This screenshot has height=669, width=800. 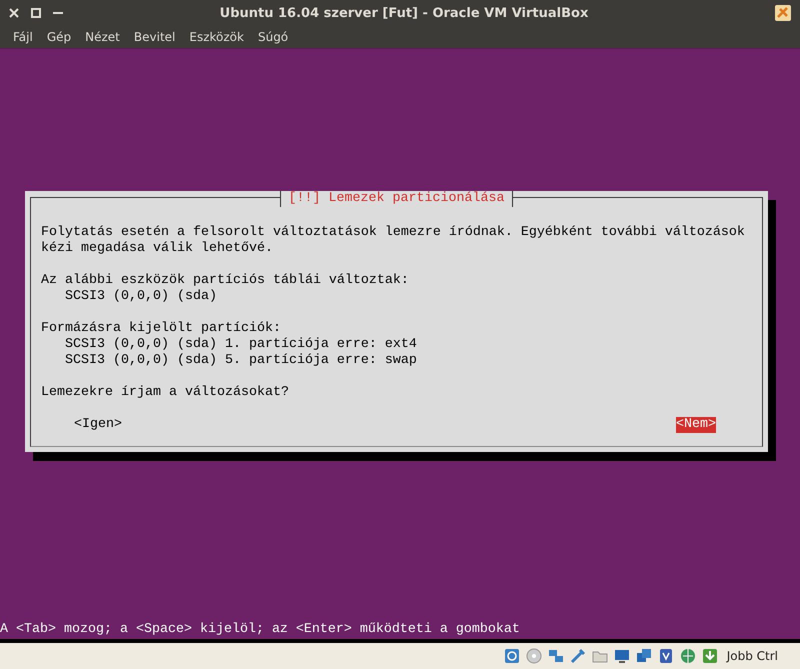 What do you see at coordinates (141, 297) in the screenshot?
I see `text-line: SCSI3 (0,0,0) (sda)` at bounding box center [141, 297].